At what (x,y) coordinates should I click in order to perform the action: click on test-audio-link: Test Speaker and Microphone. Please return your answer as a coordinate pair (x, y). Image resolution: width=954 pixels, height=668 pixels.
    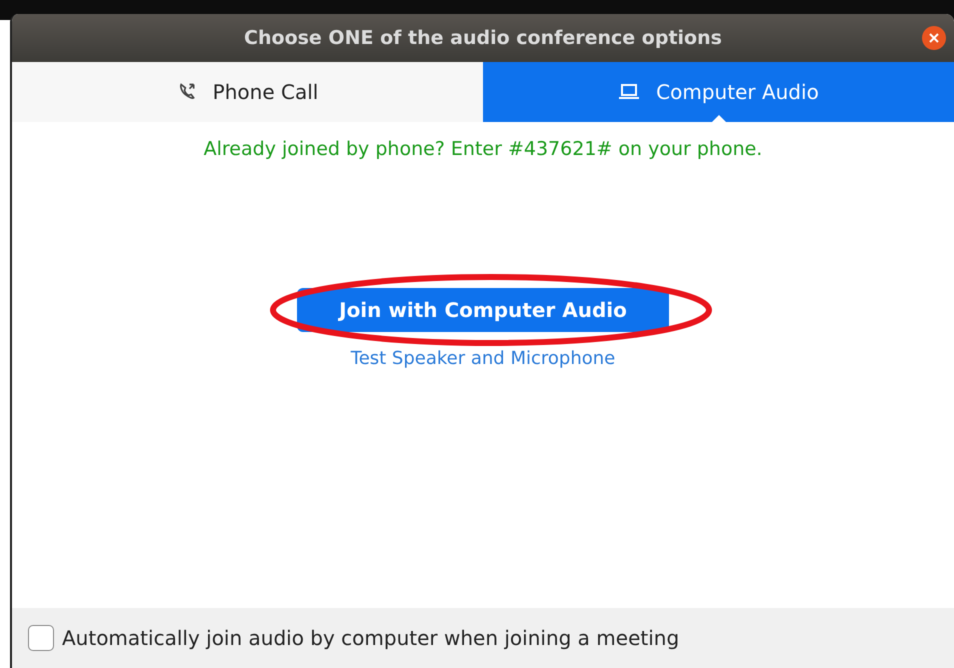
    Looking at the image, I should click on (483, 358).